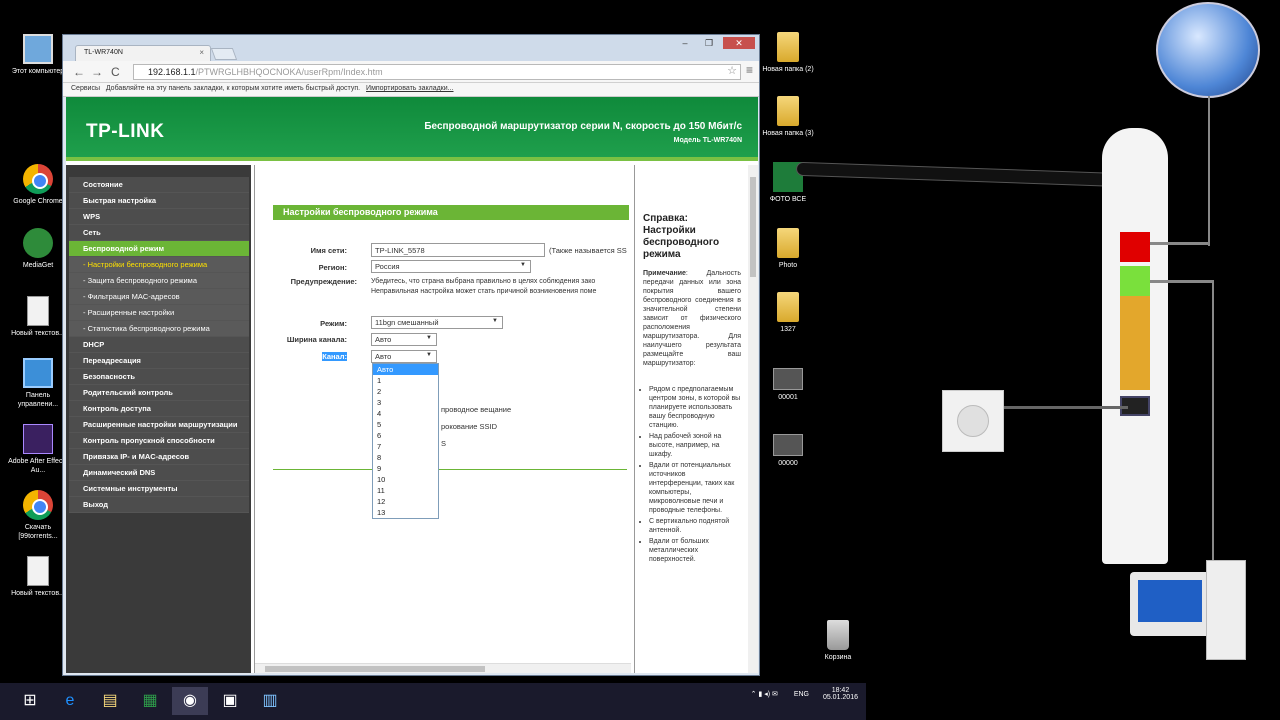 This screenshot has width=1280, height=720. What do you see at coordinates (70, 701) in the screenshot?
I see `internet-explorer-icon: e` at bounding box center [70, 701].